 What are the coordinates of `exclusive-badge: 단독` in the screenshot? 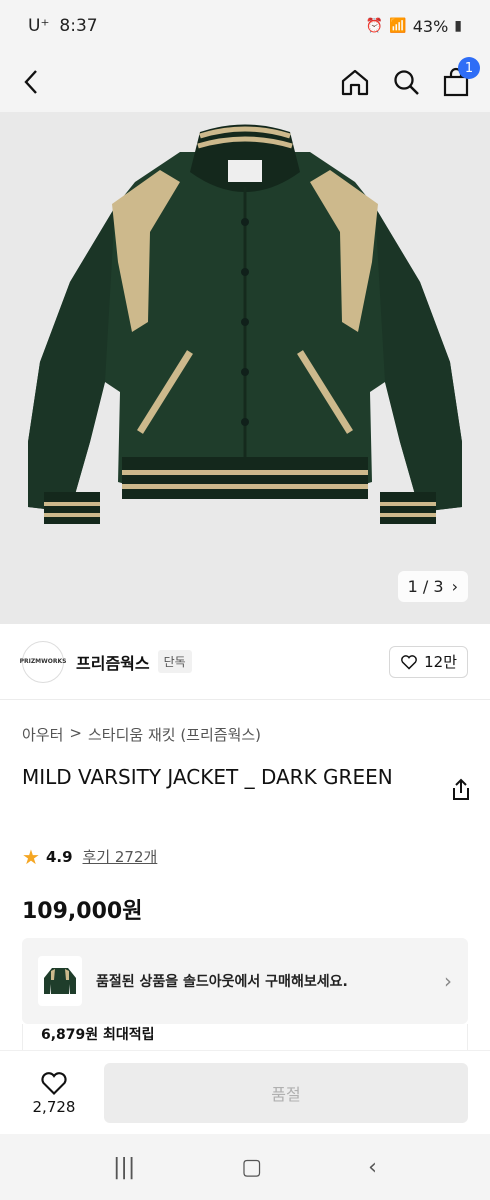 It's located at (174, 661).